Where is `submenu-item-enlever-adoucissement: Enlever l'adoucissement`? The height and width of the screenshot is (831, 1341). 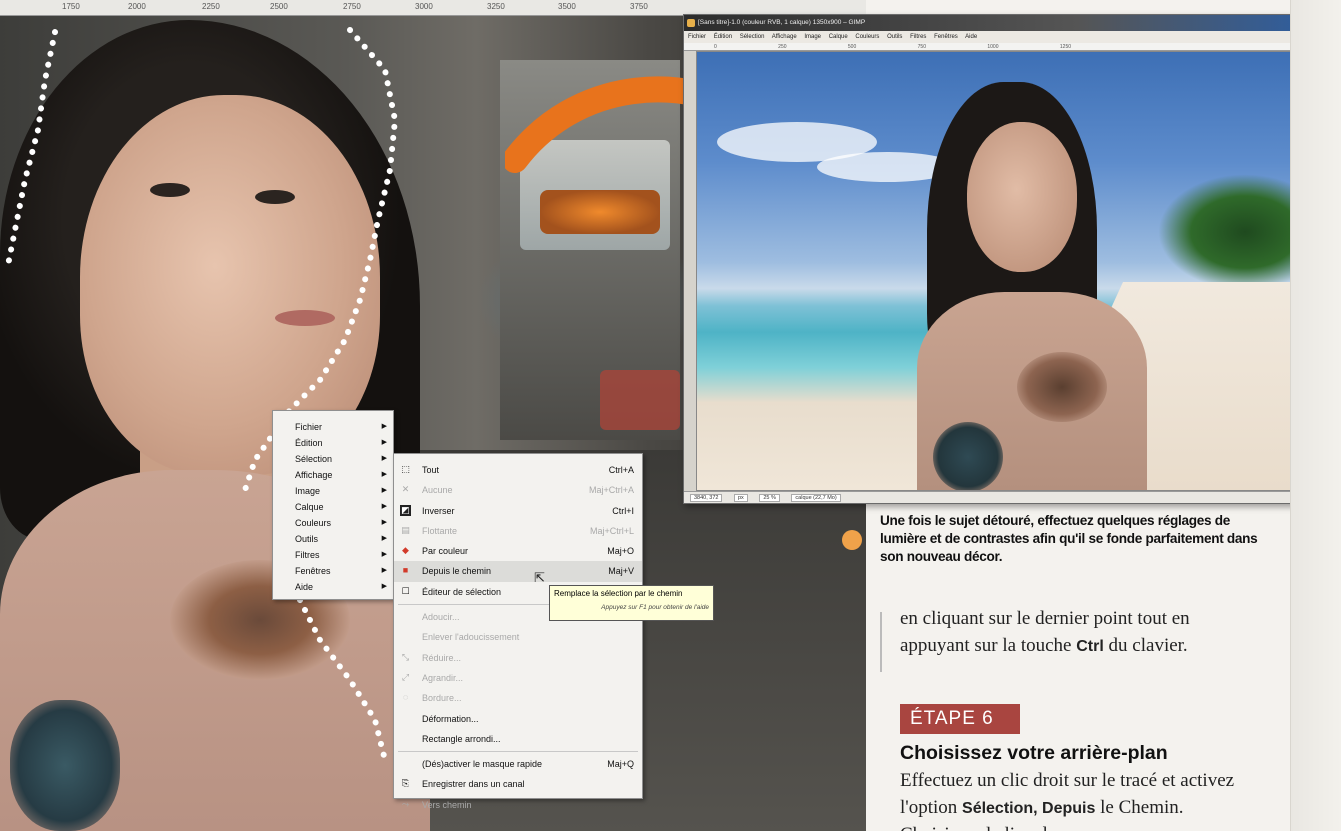 submenu-item-enlever-adoucissement: Enlever l'adoucissement is located at coordinates (518, 637).